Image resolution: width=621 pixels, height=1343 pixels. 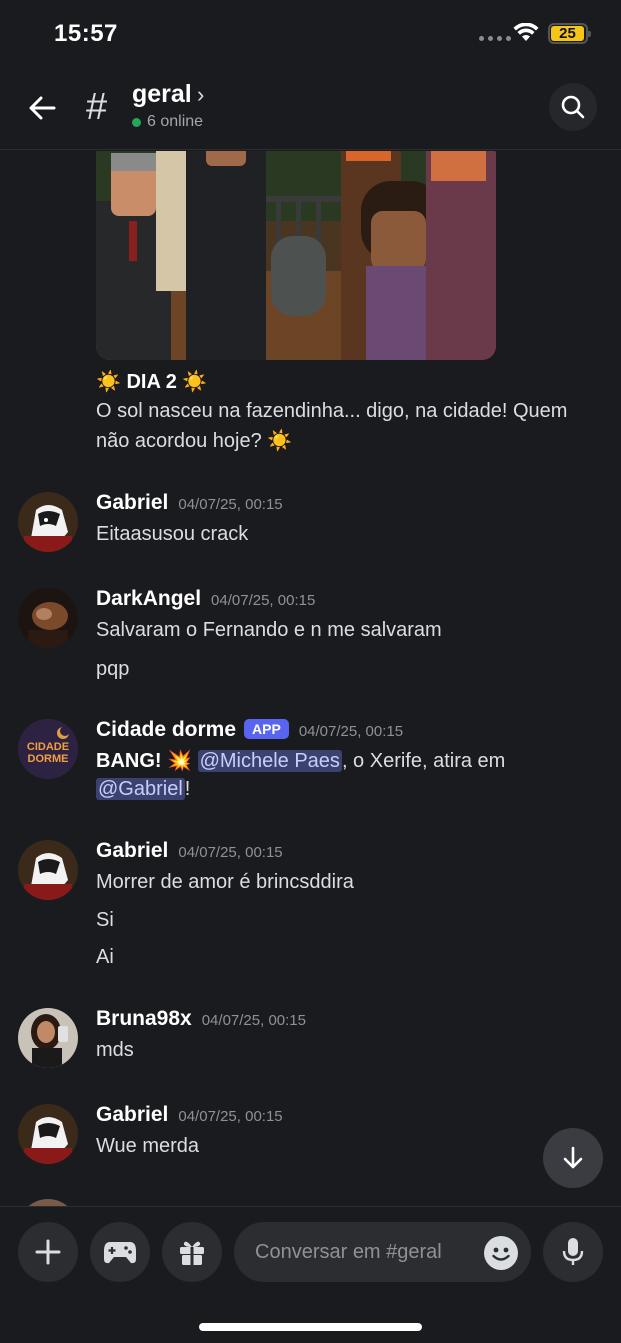 I want to click on day-title: ☀️ DIA 2 ☀️, so click(x=152, y=382).